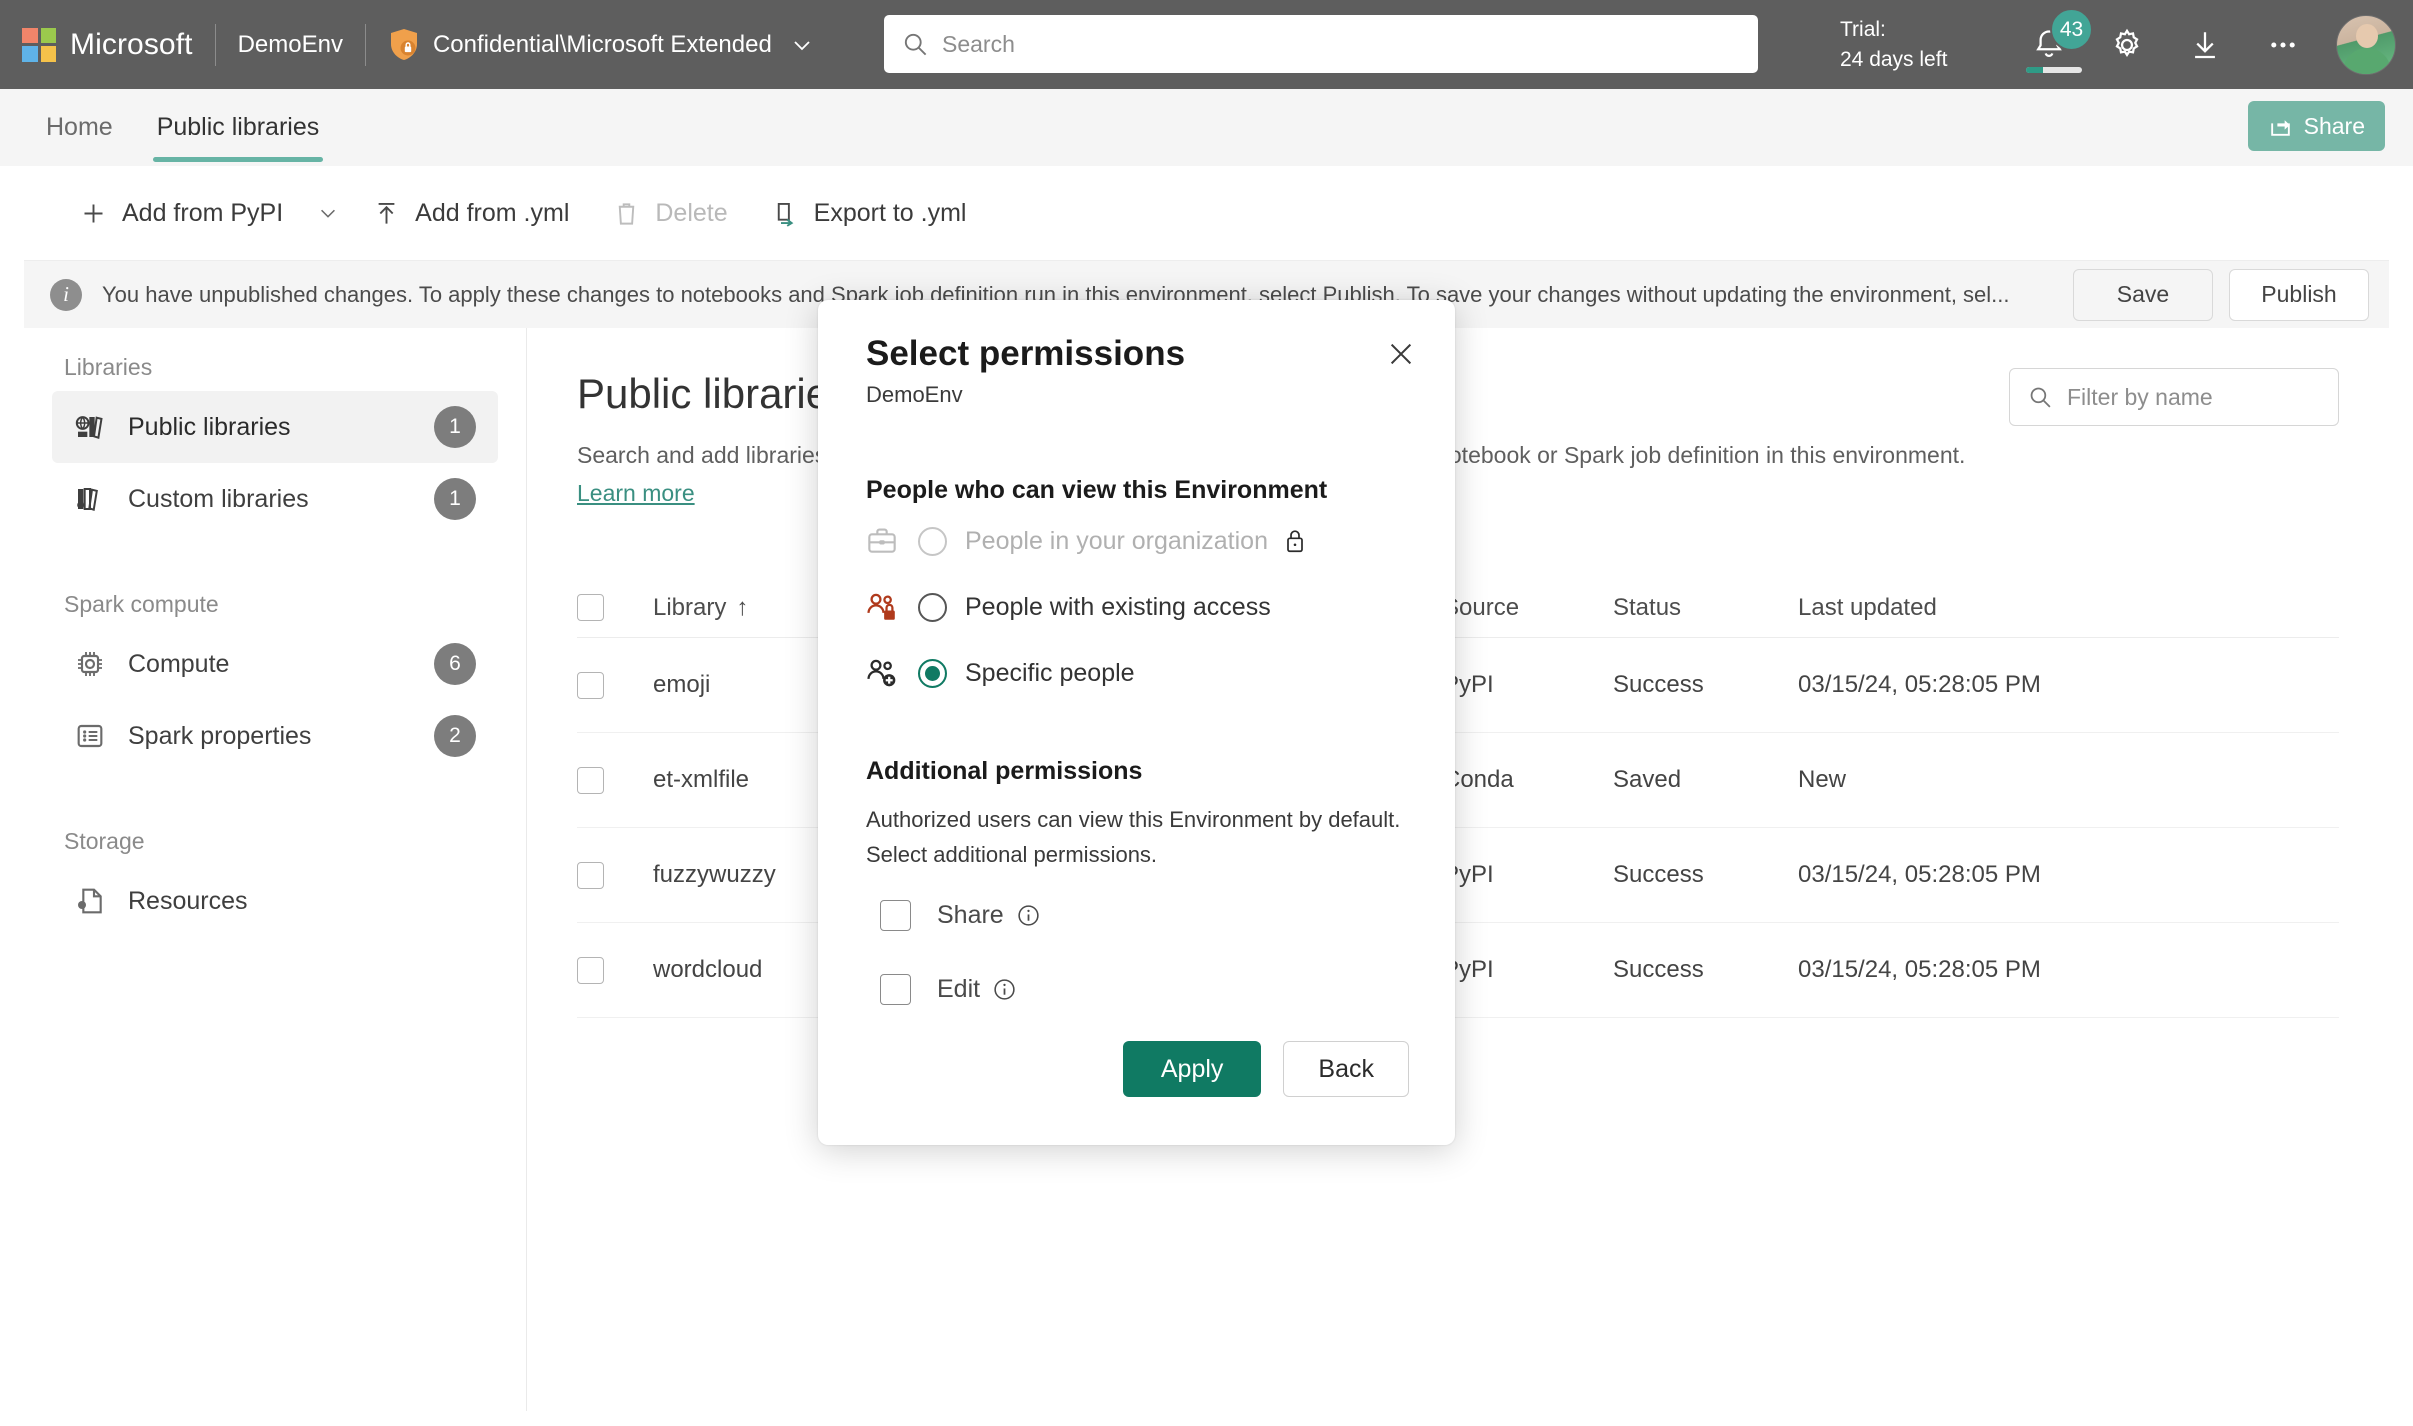 The image size is (2413, 1426). Describe the element at coordinates (959, 988) in the screenshot. I see `edit-checkbox-label: Edit` at that location.